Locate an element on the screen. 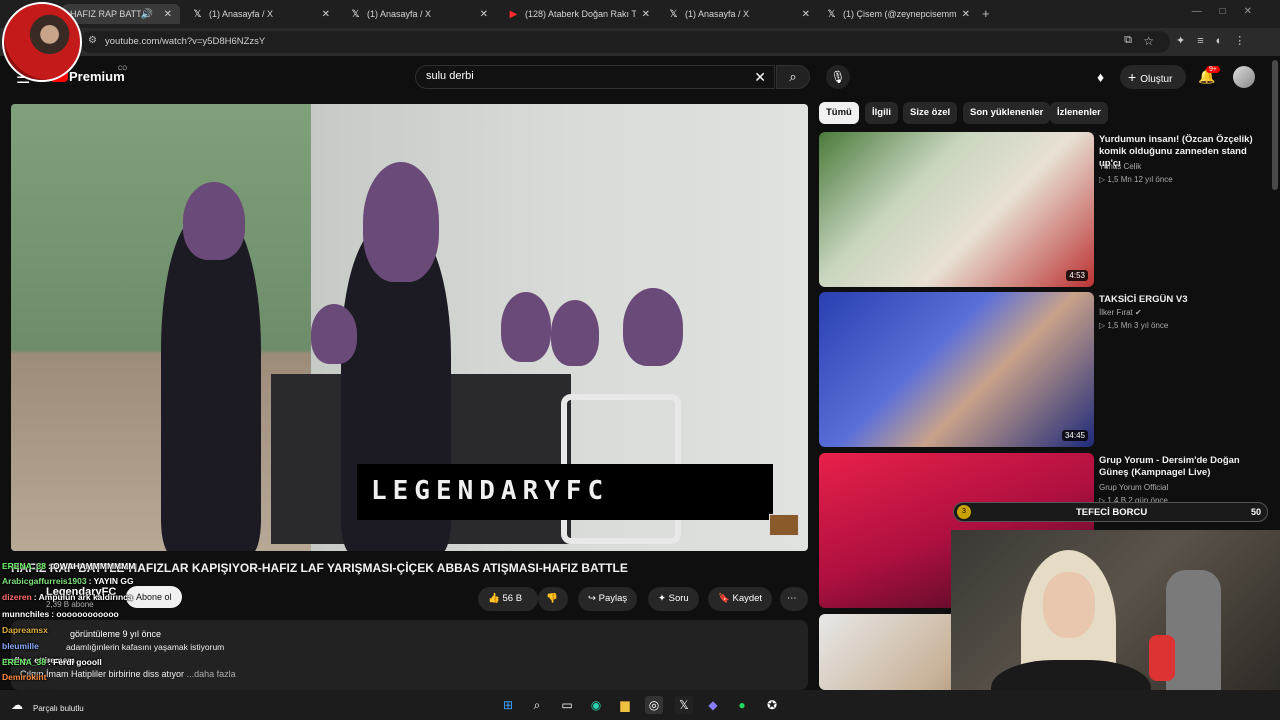 The image size is (1280, 720). video-duration: 34:45 is located at coordinates (1074, 435).